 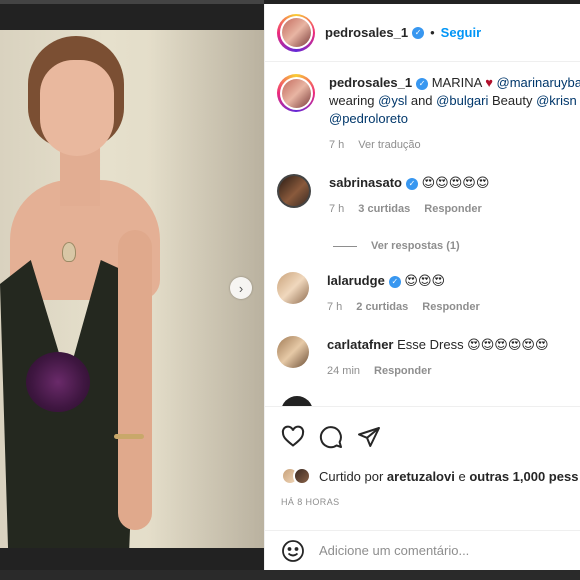 What do you see at coordinates (241, 288) in the screenshot?
I see `chevron-right-icon: ›` at bounding box center [241, 288].